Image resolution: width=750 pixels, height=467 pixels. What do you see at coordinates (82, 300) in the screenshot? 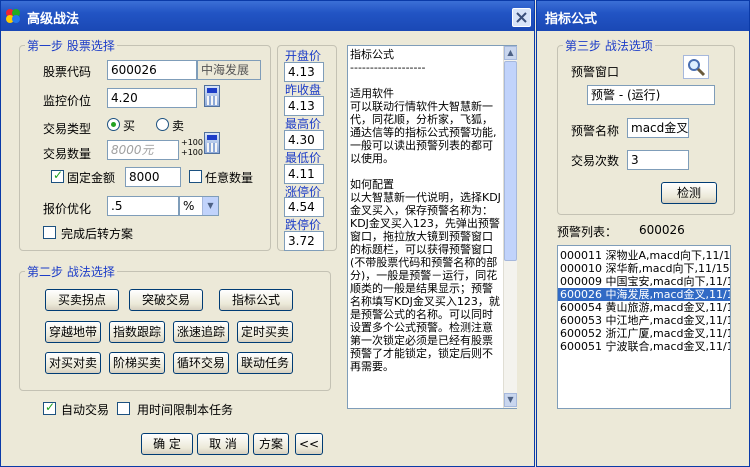
I see `strategy-button-turning-point: 买卖拐点` at bounding box center [82, 300].